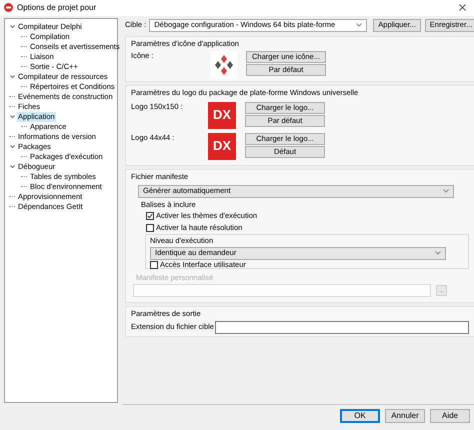 The image size is (474, 430). What do you see at coordinates (360, 416) in the screenshot?
I see `dialog-button: OK` at bounding box center [360, 416].